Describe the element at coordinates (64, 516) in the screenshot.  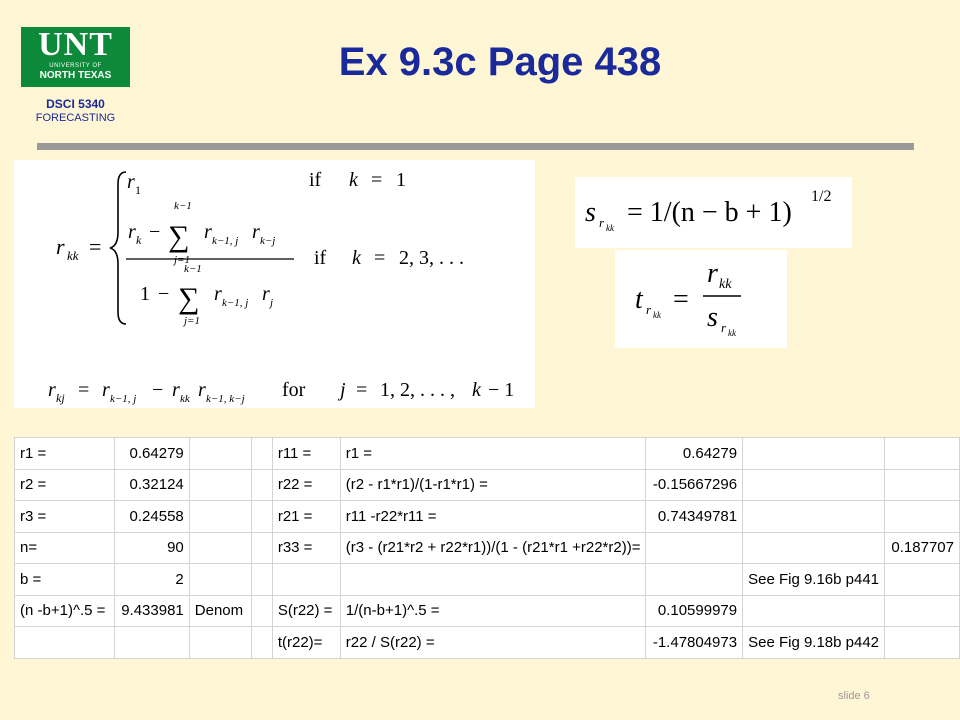
I see `table-cell: r3 =` at that location.